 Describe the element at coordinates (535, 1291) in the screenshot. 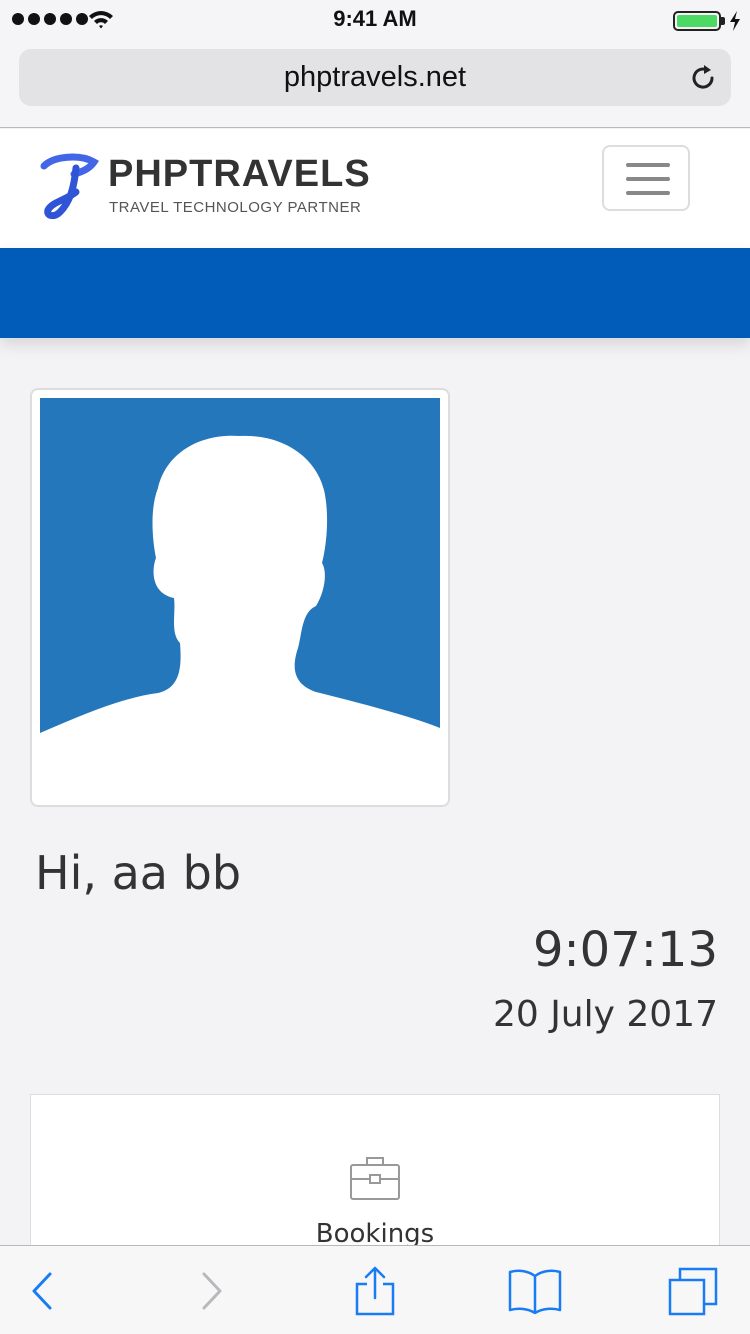

I see `bookmarks-icon` at that location.